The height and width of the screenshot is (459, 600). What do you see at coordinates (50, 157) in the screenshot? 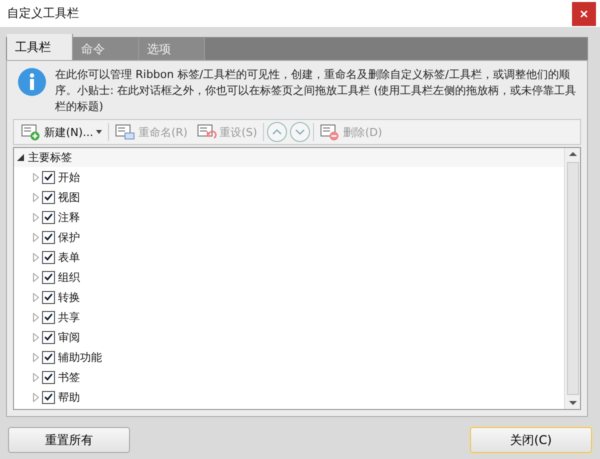
I see `tree-group-label: 主要标签` at bounding box center [50, 157].